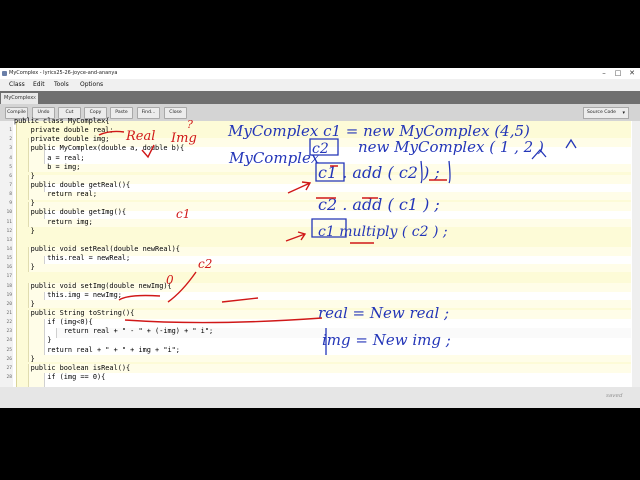  Describe the element at coordinates (205, 264) in the screenshot. I see `annotation-margin-c2: c2` at that location.